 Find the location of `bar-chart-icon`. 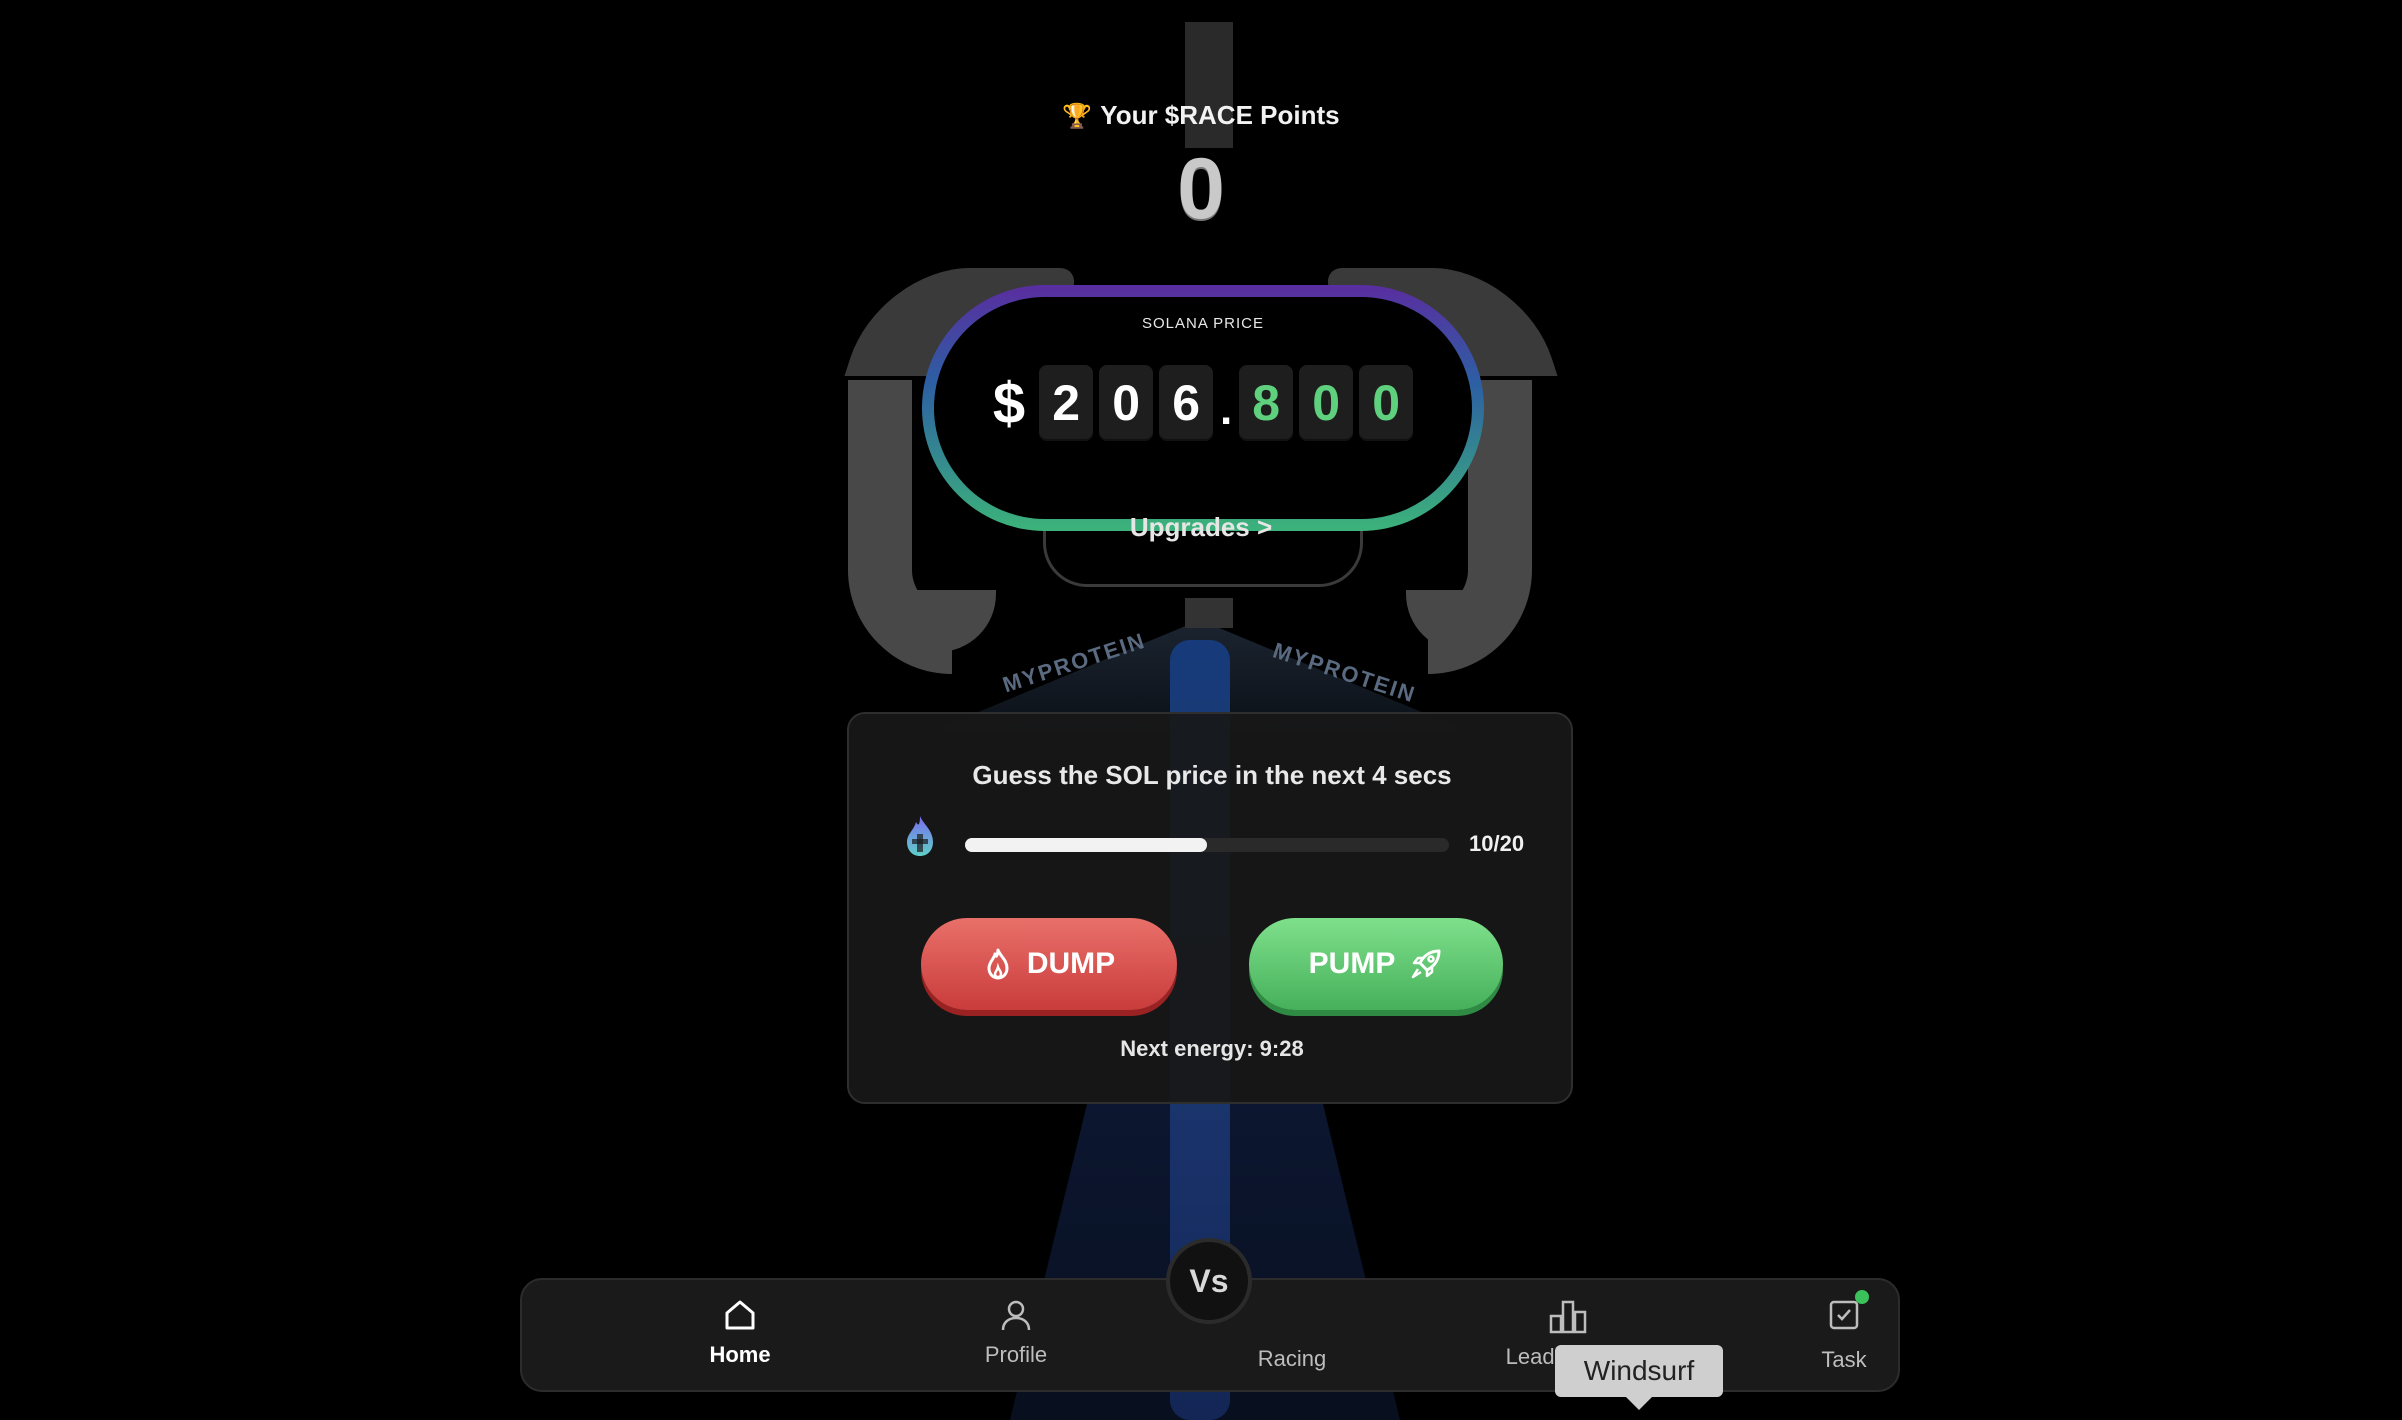

bar-chart-icon is located at coordinates (1568, 1317).